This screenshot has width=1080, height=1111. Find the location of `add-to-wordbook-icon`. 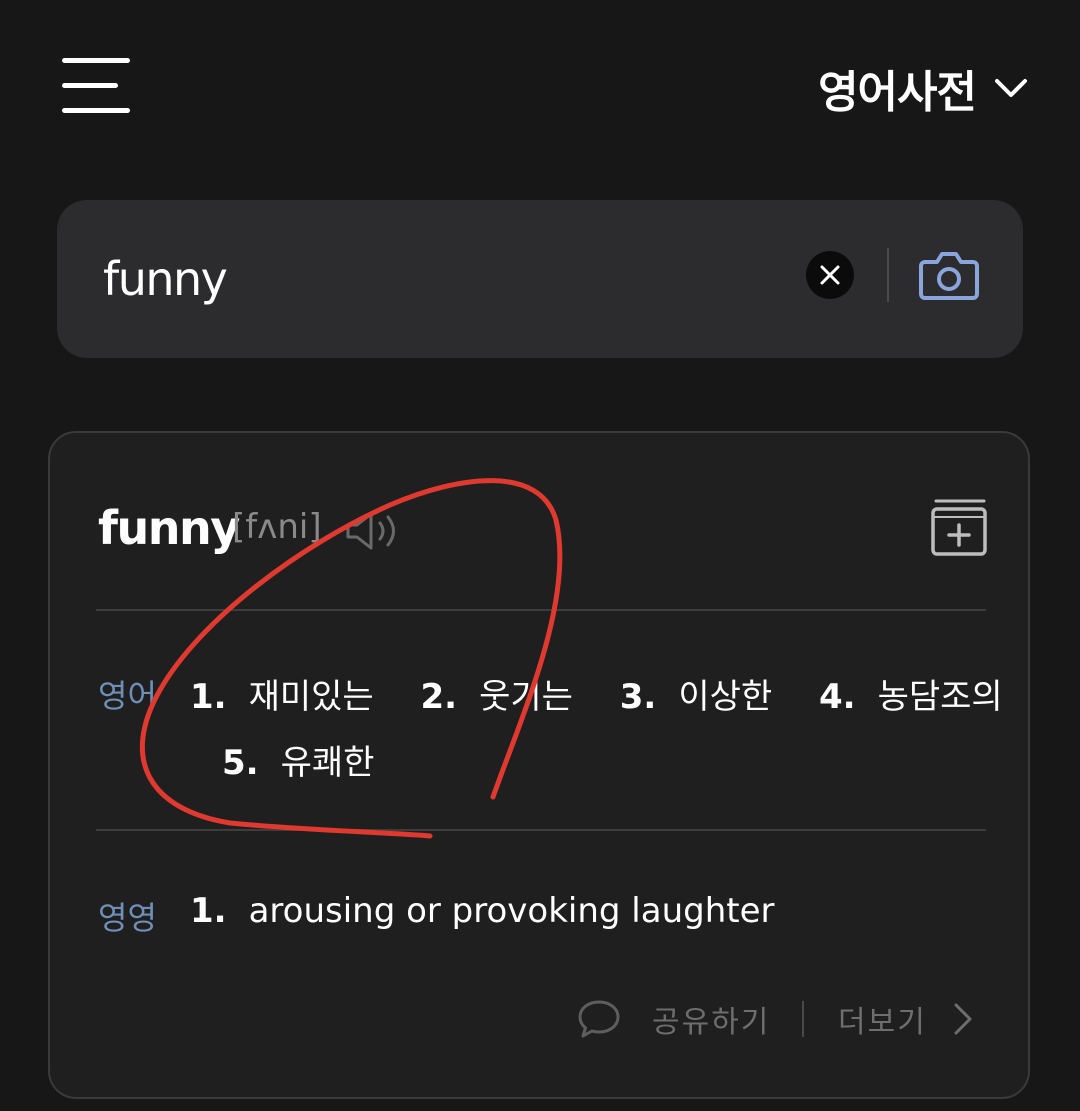

add-to-wordbook-icon is located at coordinates (959, 527).